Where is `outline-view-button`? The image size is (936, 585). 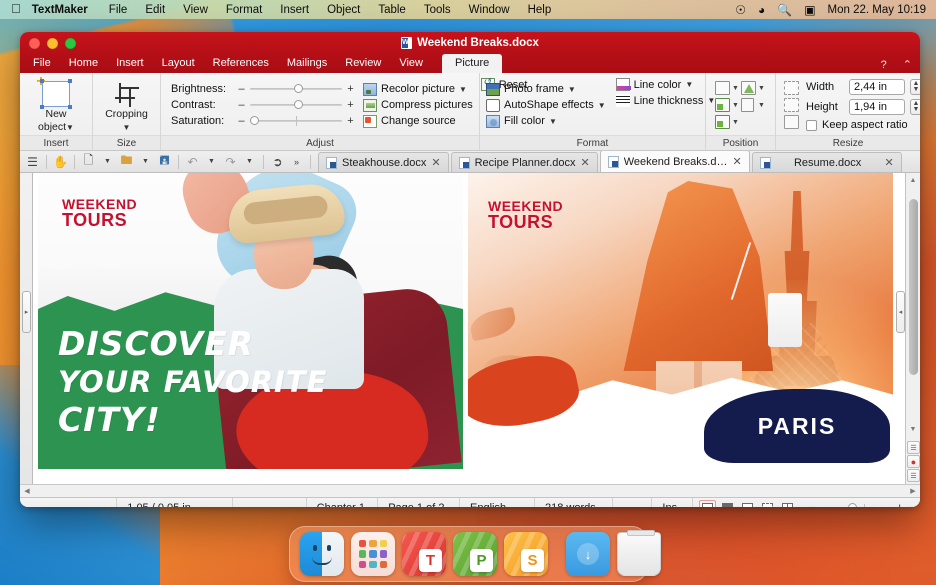 outline-view-button is located at coordinates (747, 503).